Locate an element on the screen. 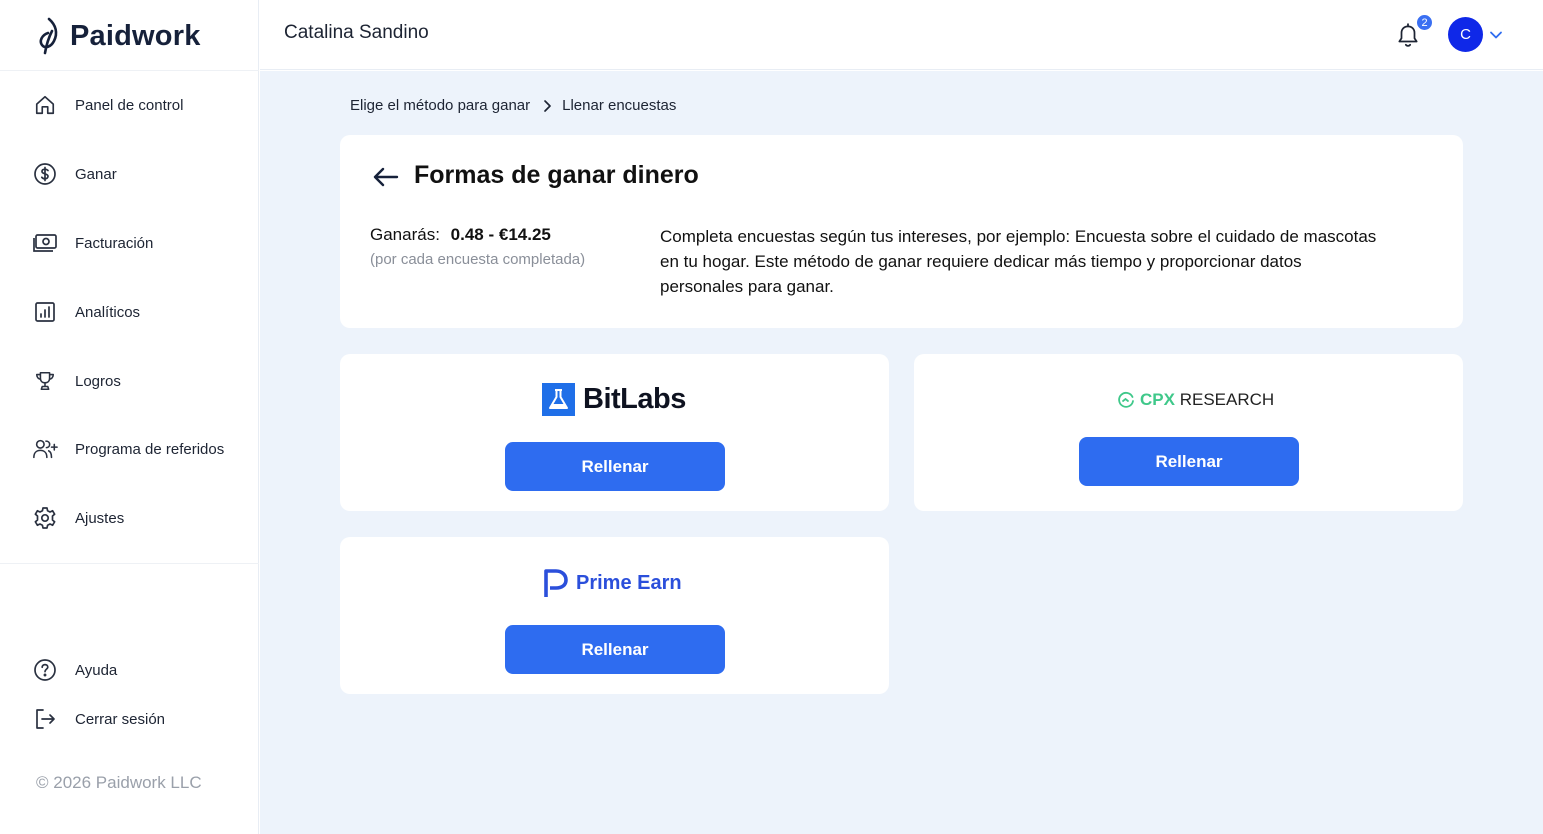  earn-amount: Ganarás: 0.48 - €14.25 is located at coordinates (460, 235).